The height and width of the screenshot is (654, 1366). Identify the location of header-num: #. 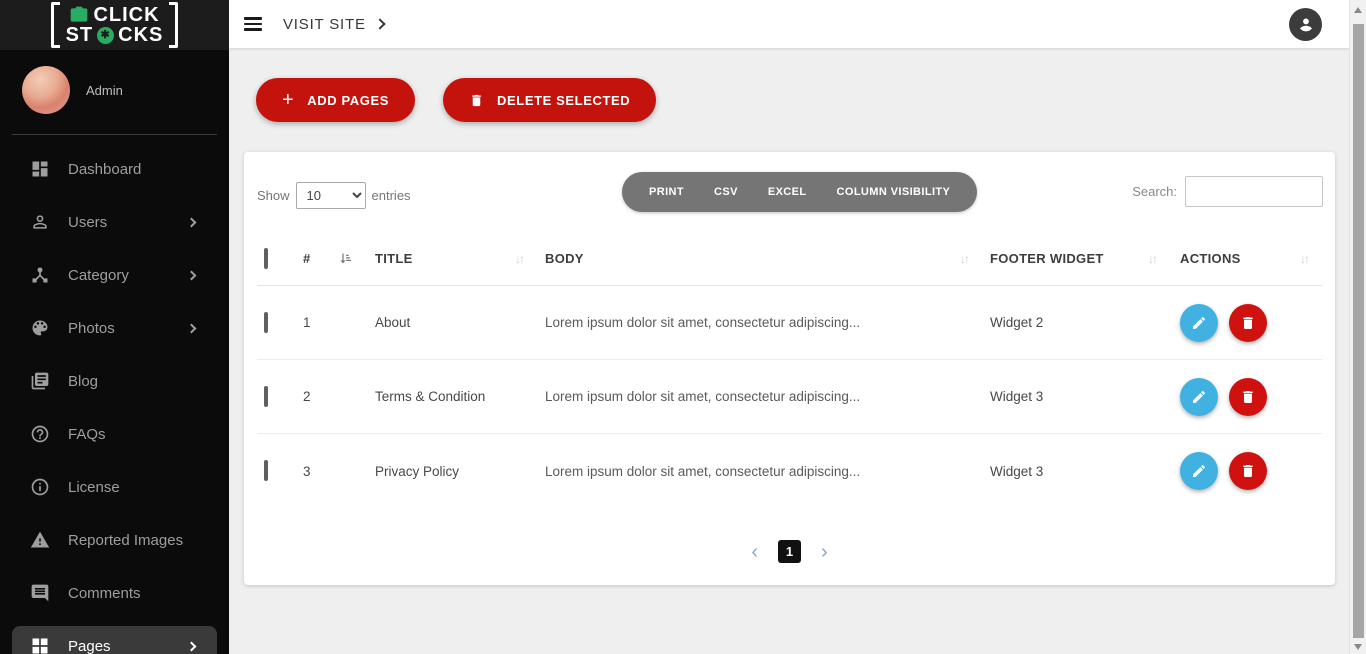
(331, 258).